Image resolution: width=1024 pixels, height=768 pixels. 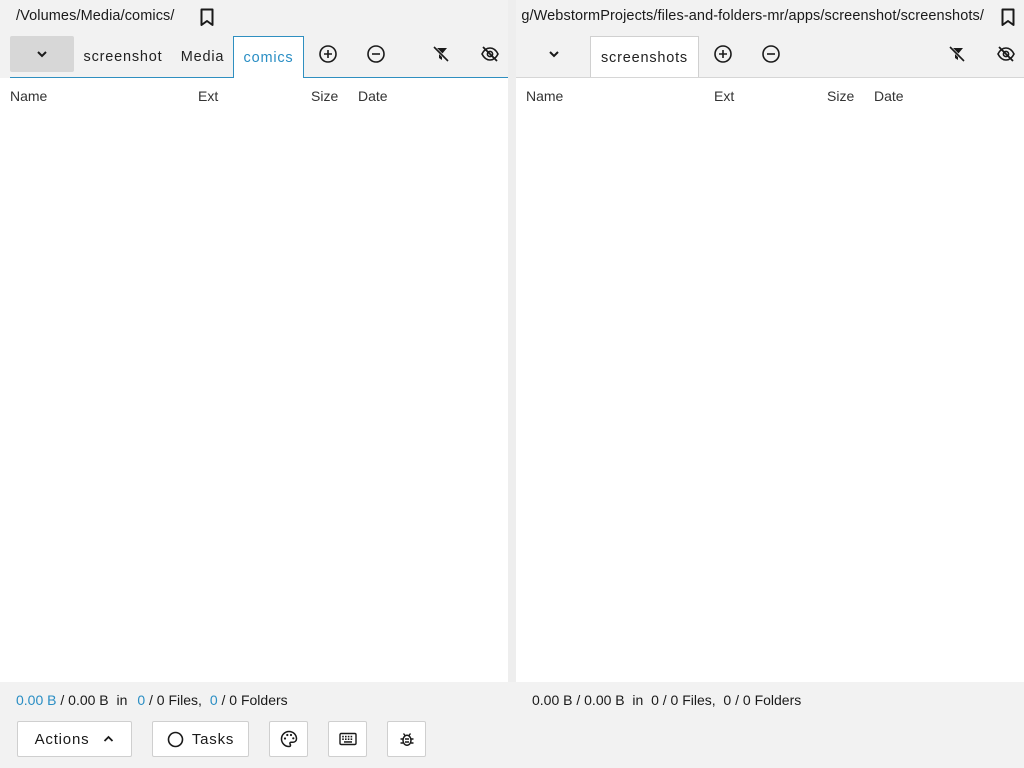 I want to click on debug-button, so click(x=406, y=739).